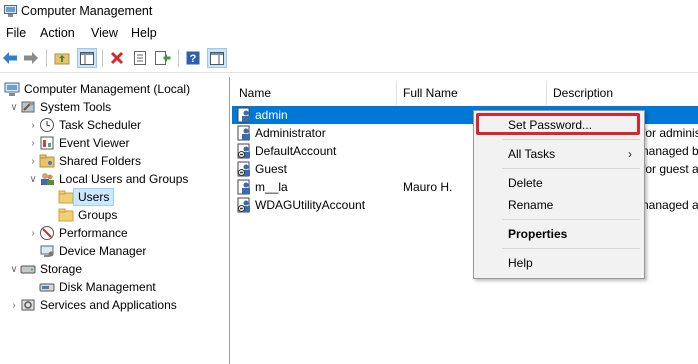 Image resolution: width=698 pixels, height=364 pixels. What do you see at coordinates (349, 34) in the screenshot?
I see `menu-bar: File Action View Help` at bounding box center [349, 34].